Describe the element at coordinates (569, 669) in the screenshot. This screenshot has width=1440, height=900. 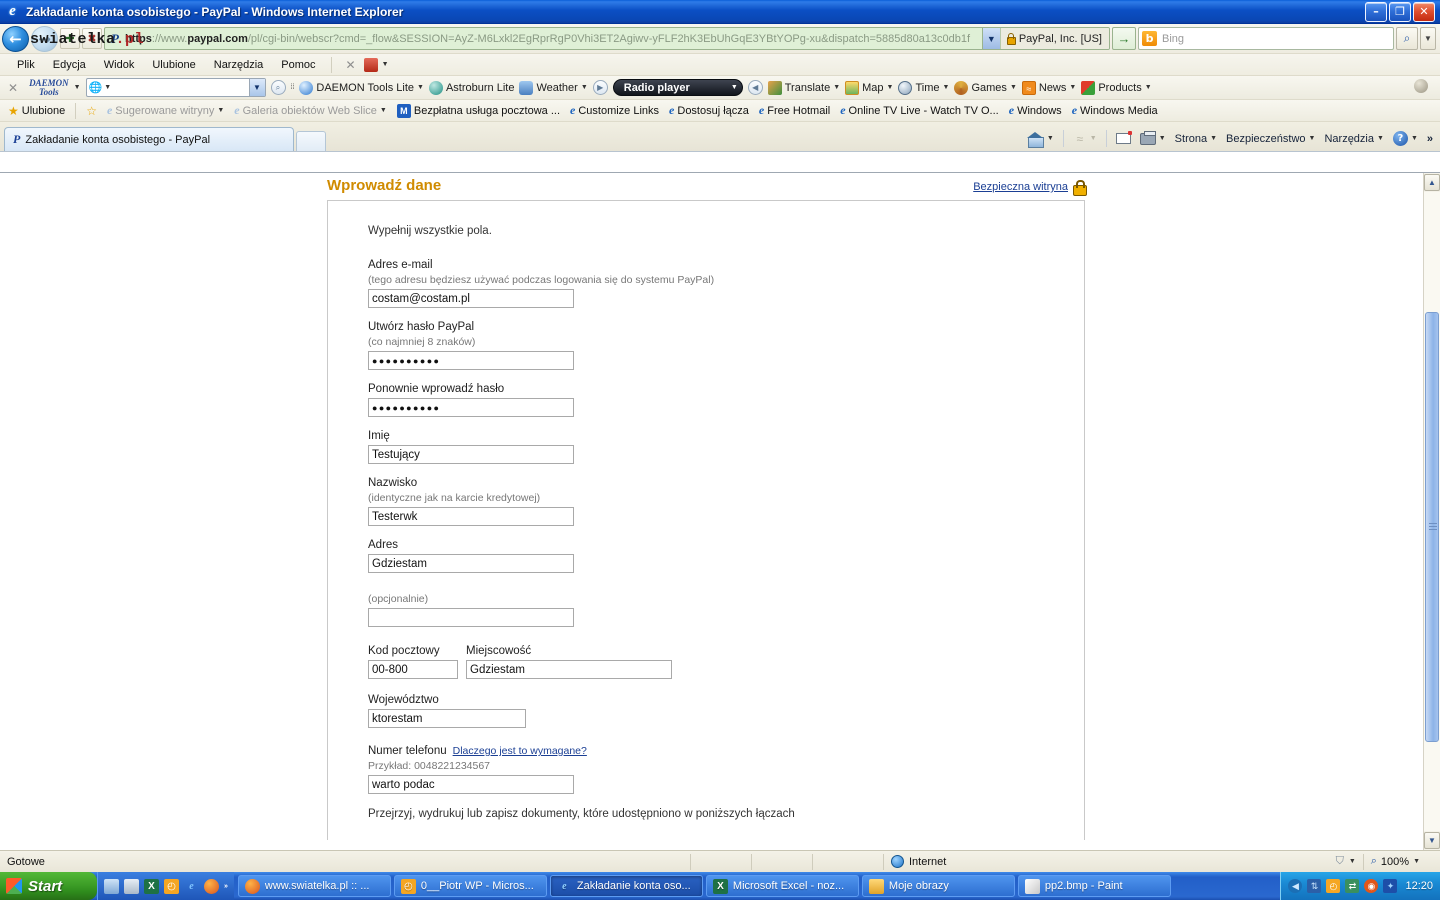
I see `city-field: Gdziestam` at that location.